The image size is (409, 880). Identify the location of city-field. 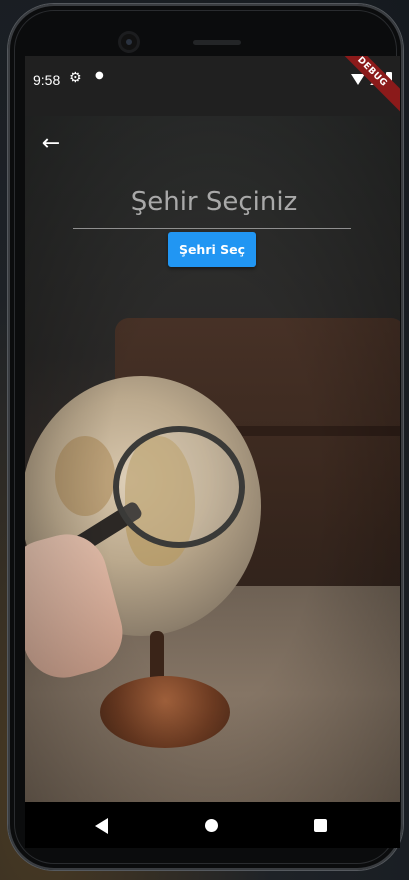
(214, 202).